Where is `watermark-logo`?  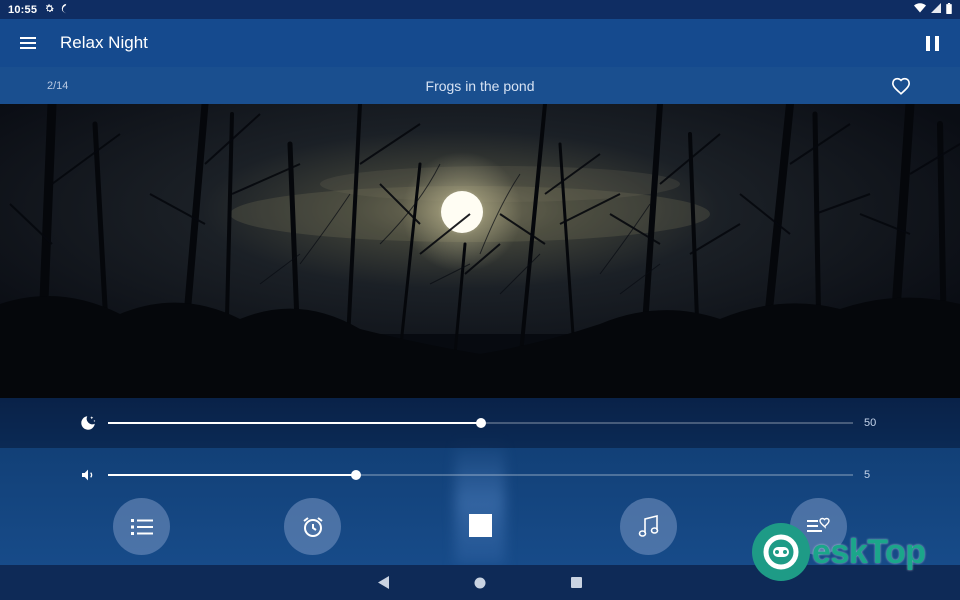 watermark-logo is located at coordinates (781, 552).